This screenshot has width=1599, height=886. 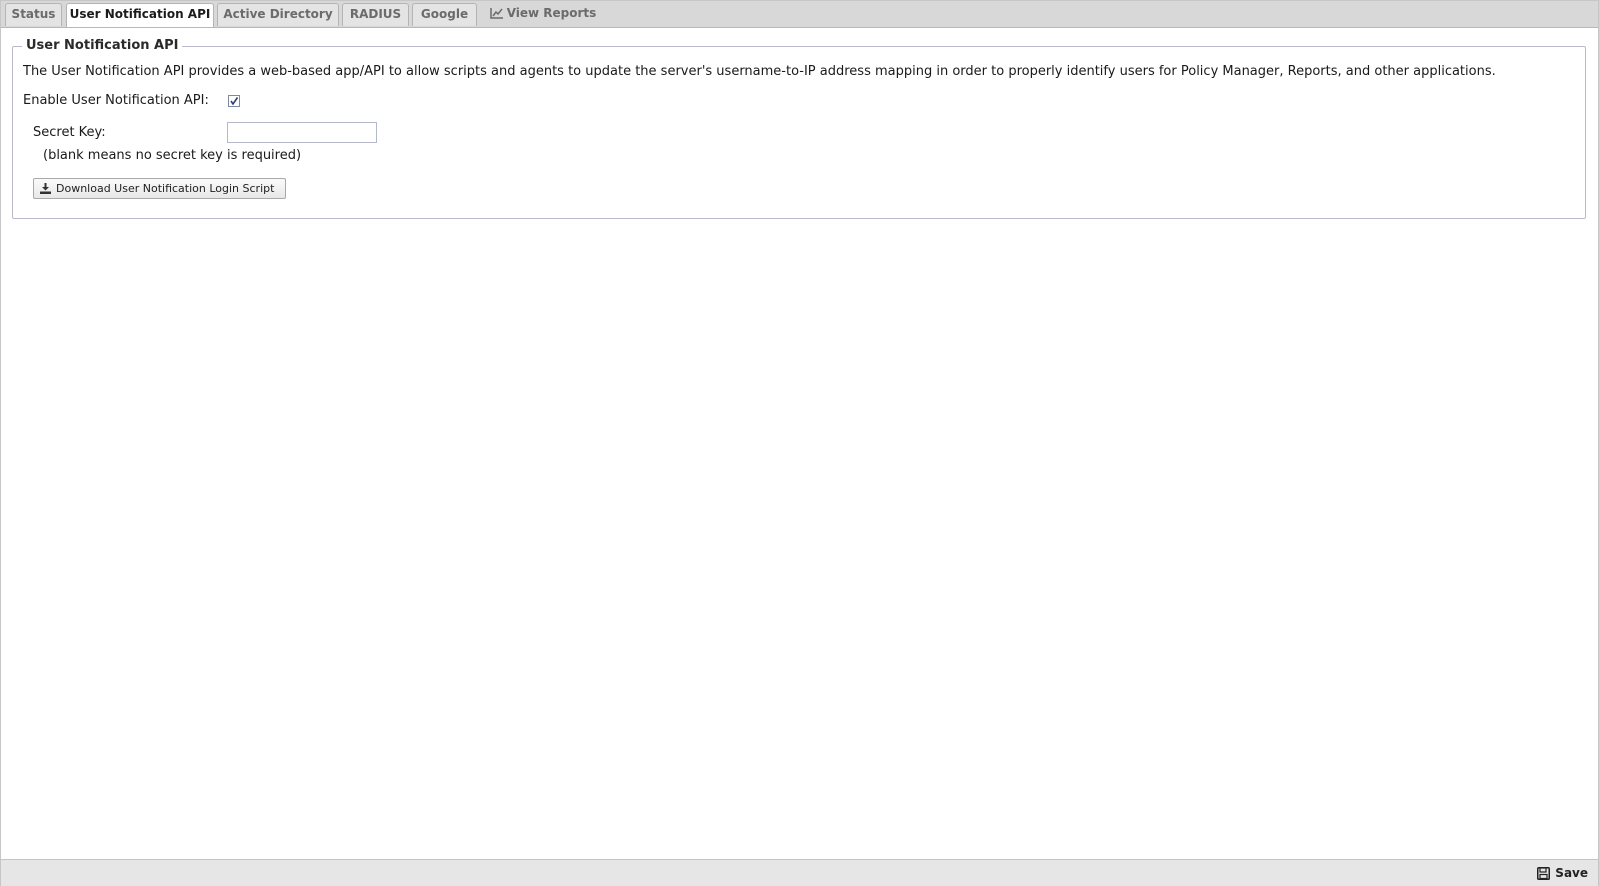 I want to click on tab-google: Google, so click(x=444, y=14).